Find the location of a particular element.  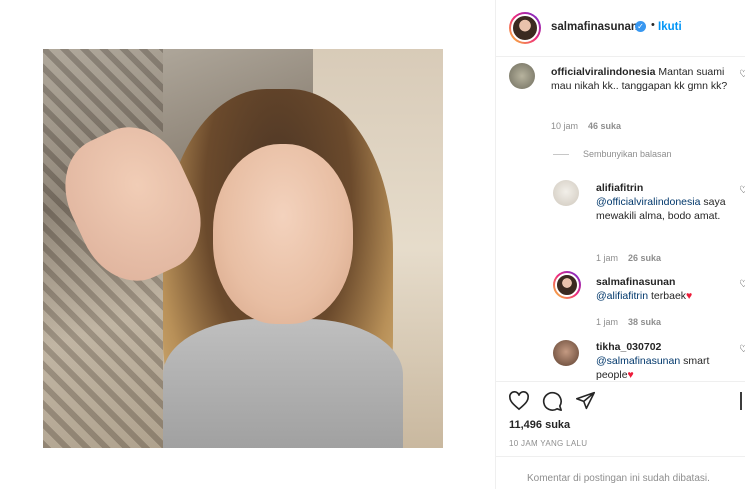

verified-icon: ✓ is located at coordinates (640, 26).